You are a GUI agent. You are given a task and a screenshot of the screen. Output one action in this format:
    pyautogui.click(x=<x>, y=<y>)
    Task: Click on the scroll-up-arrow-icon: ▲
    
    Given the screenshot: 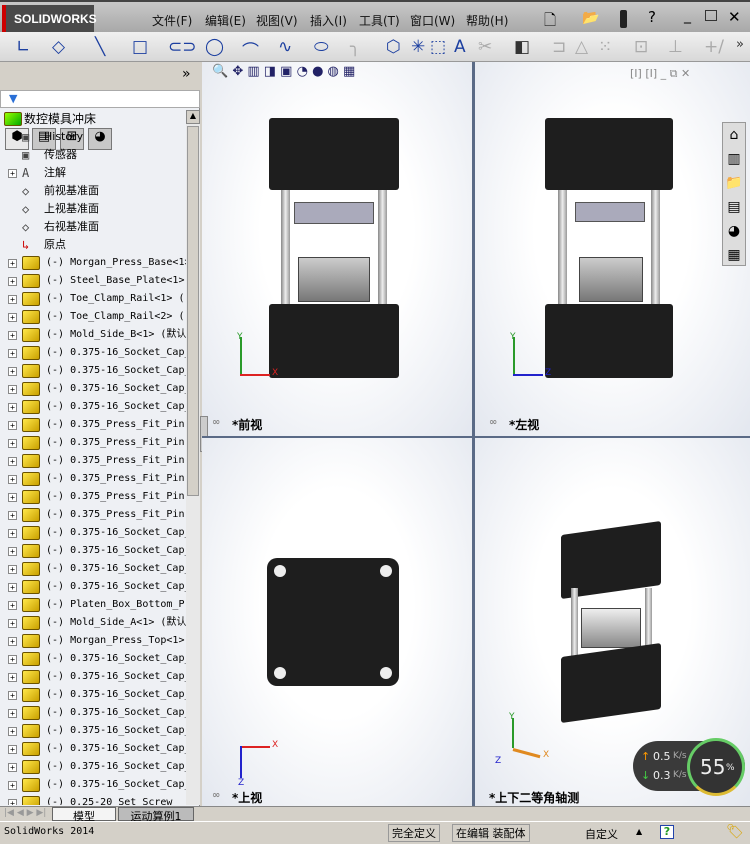 What is the action you would take?
    pyautogui.click(x=193, y=117)
    